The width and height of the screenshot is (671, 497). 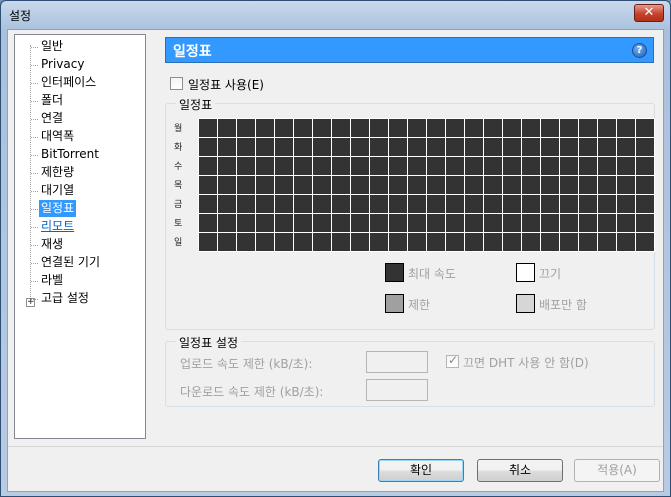 What do you see at coordinates (421, 470) in the screenshot?
I see `ok-button: 확인` at bounding box center [421, 470].